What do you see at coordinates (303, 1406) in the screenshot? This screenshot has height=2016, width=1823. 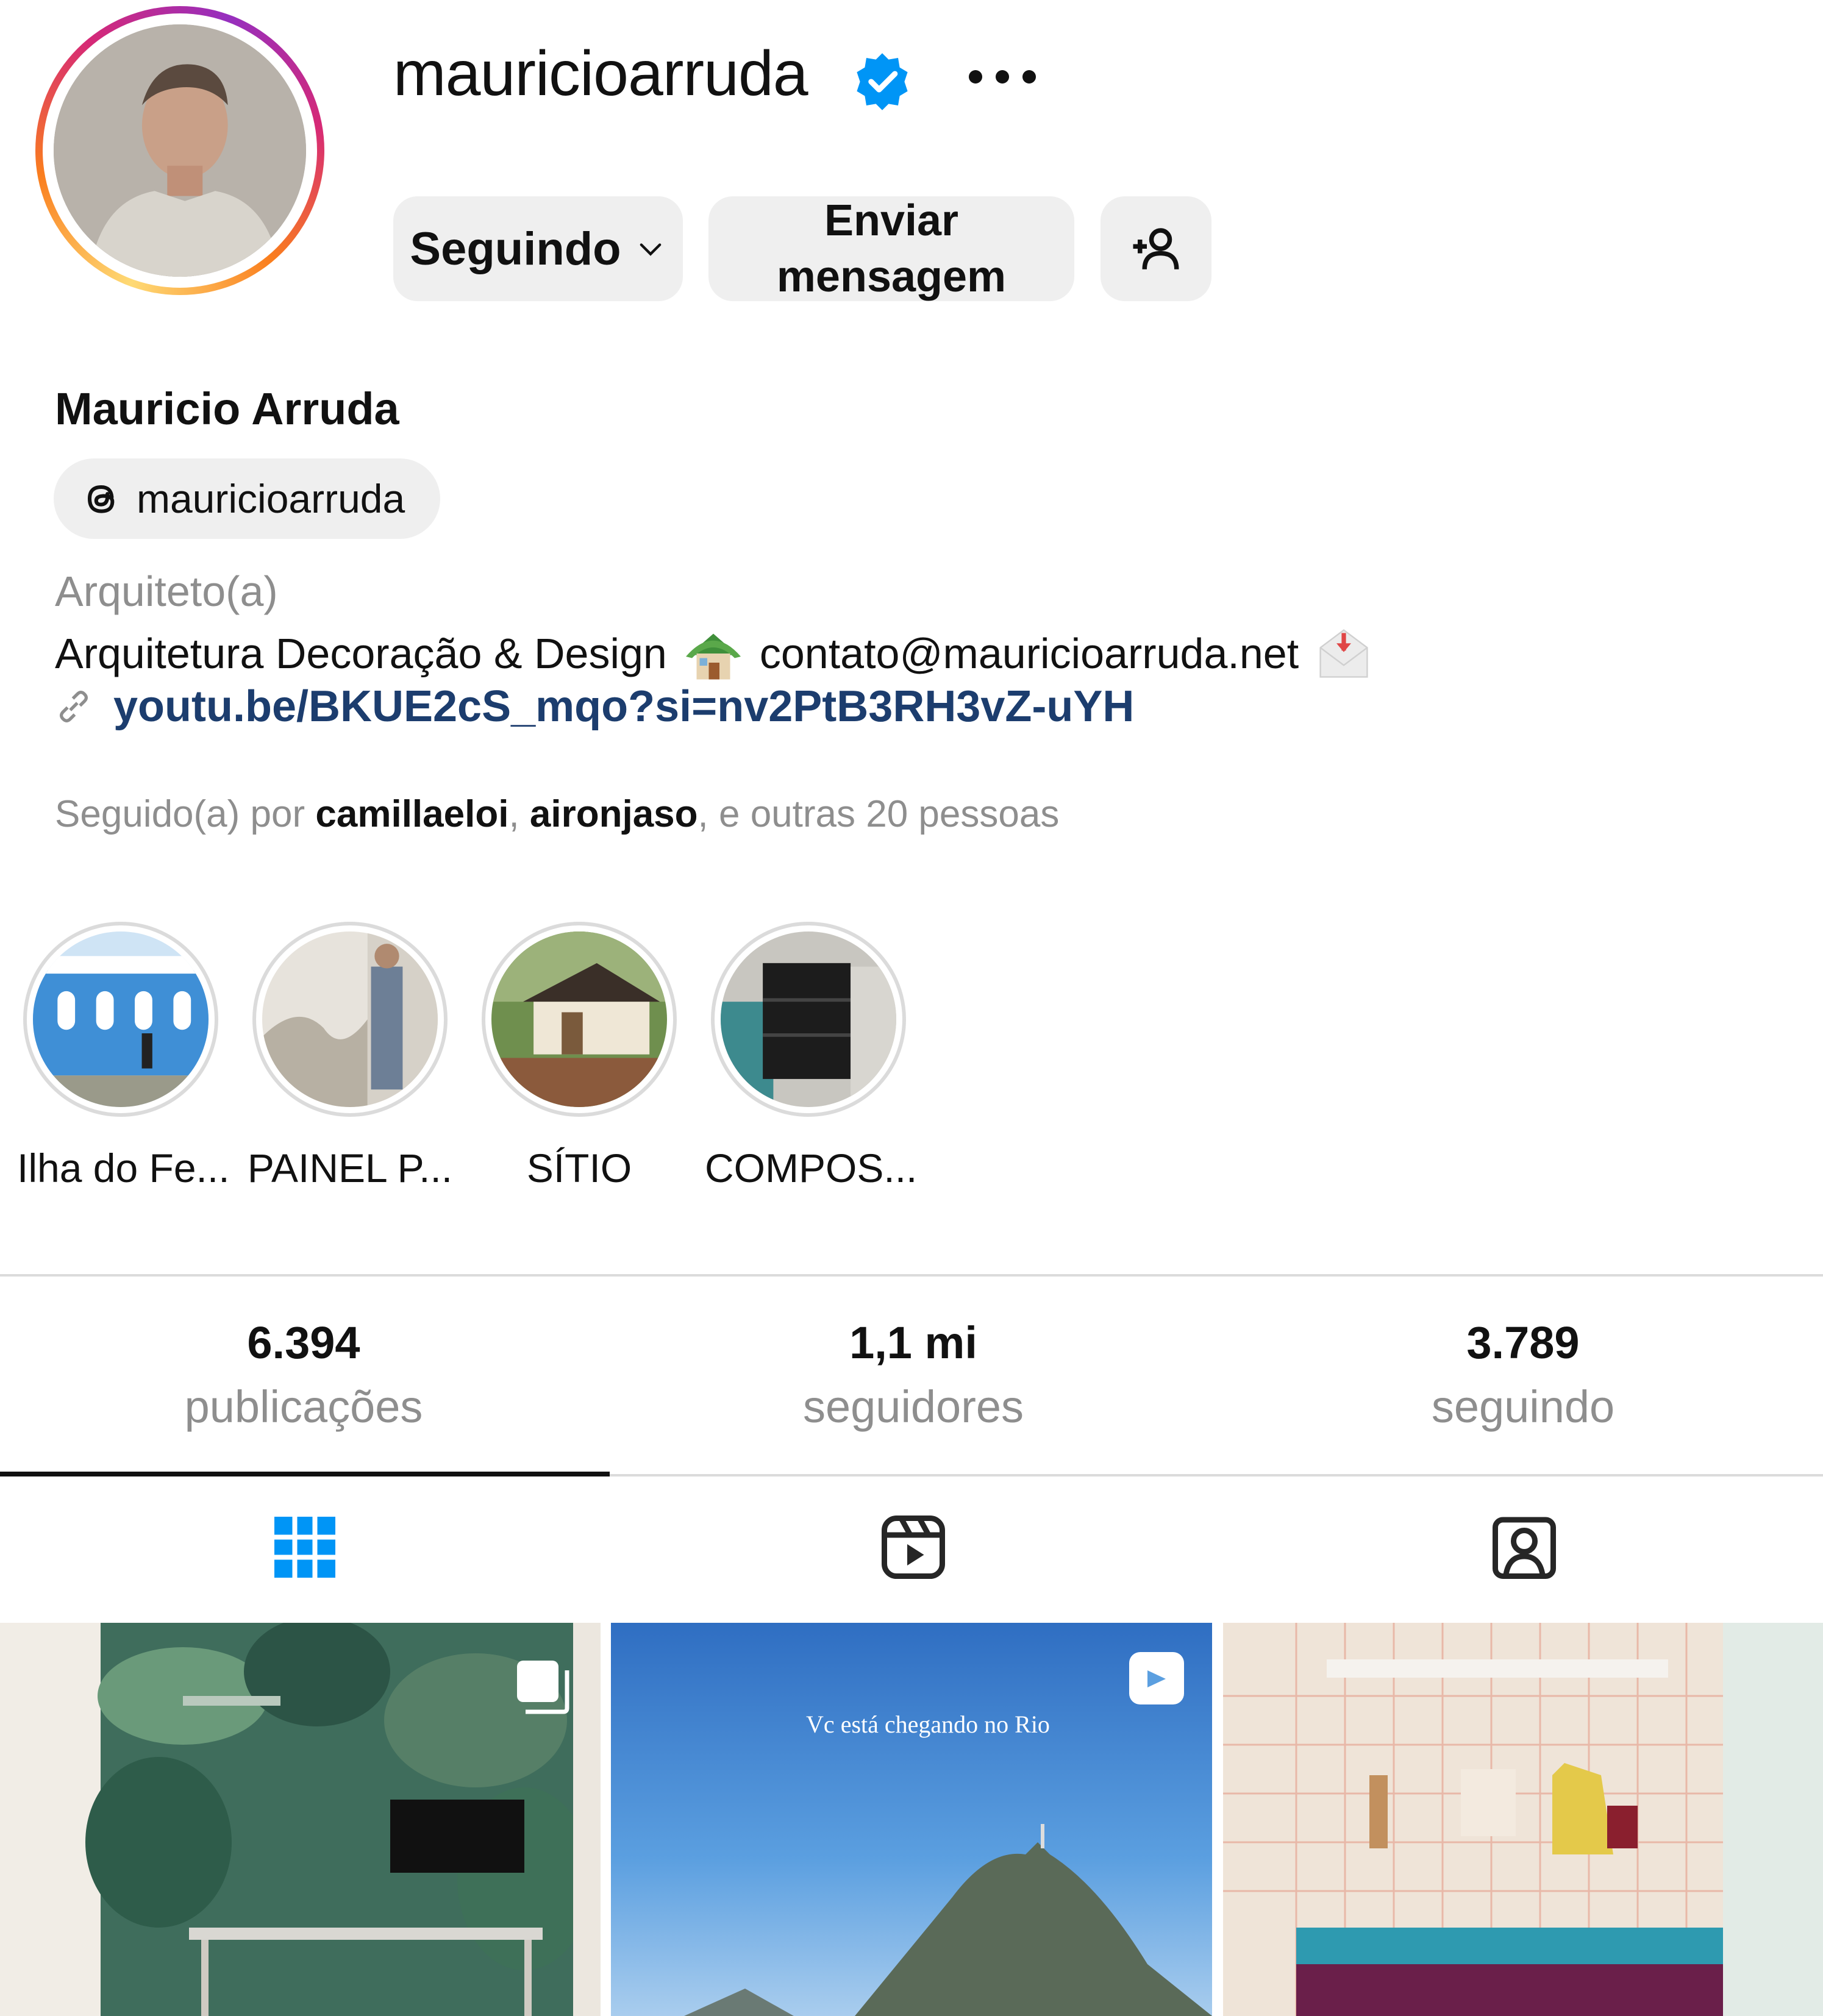 I see `stat-posts-label: publicações` at bounding box center [303, 1406].